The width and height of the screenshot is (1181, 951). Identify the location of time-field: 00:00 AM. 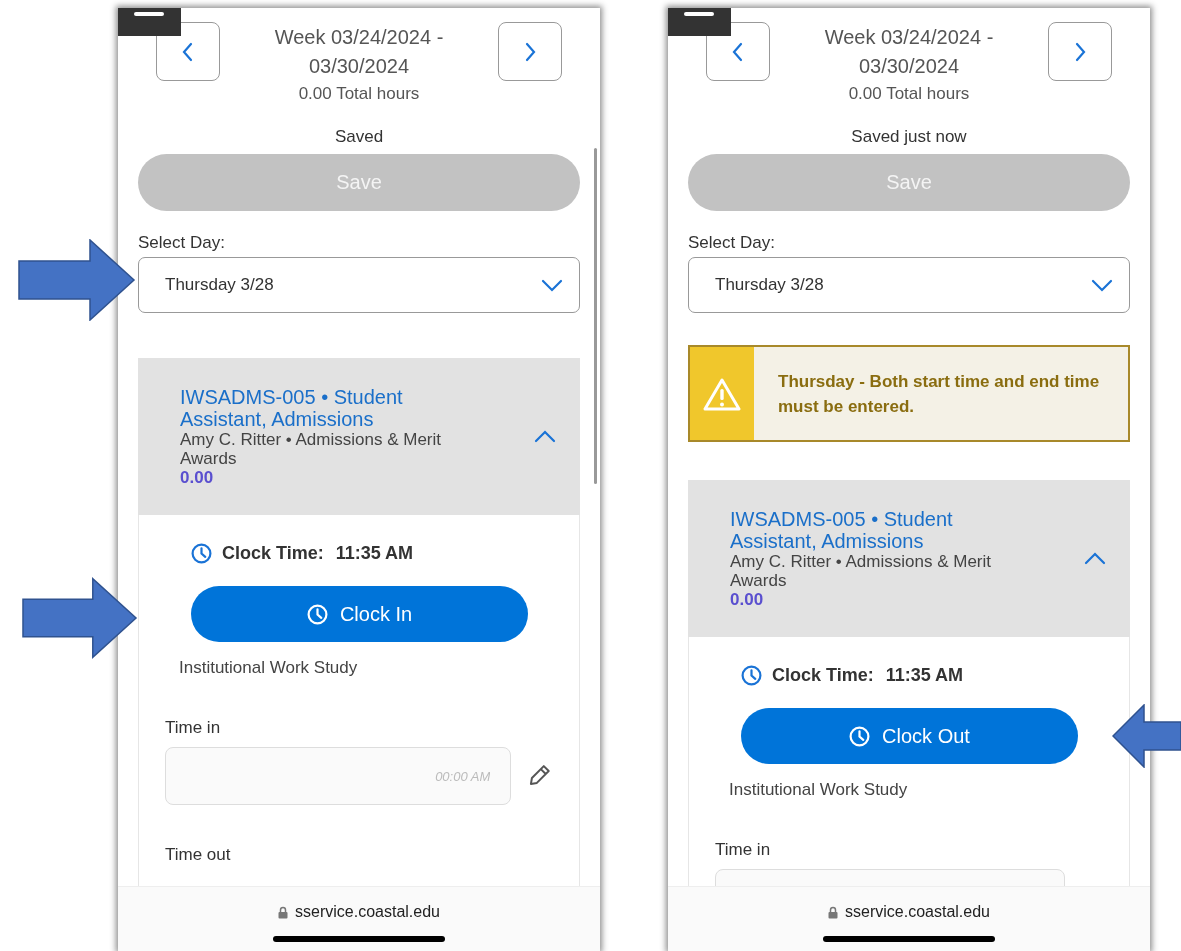
(338, 776).